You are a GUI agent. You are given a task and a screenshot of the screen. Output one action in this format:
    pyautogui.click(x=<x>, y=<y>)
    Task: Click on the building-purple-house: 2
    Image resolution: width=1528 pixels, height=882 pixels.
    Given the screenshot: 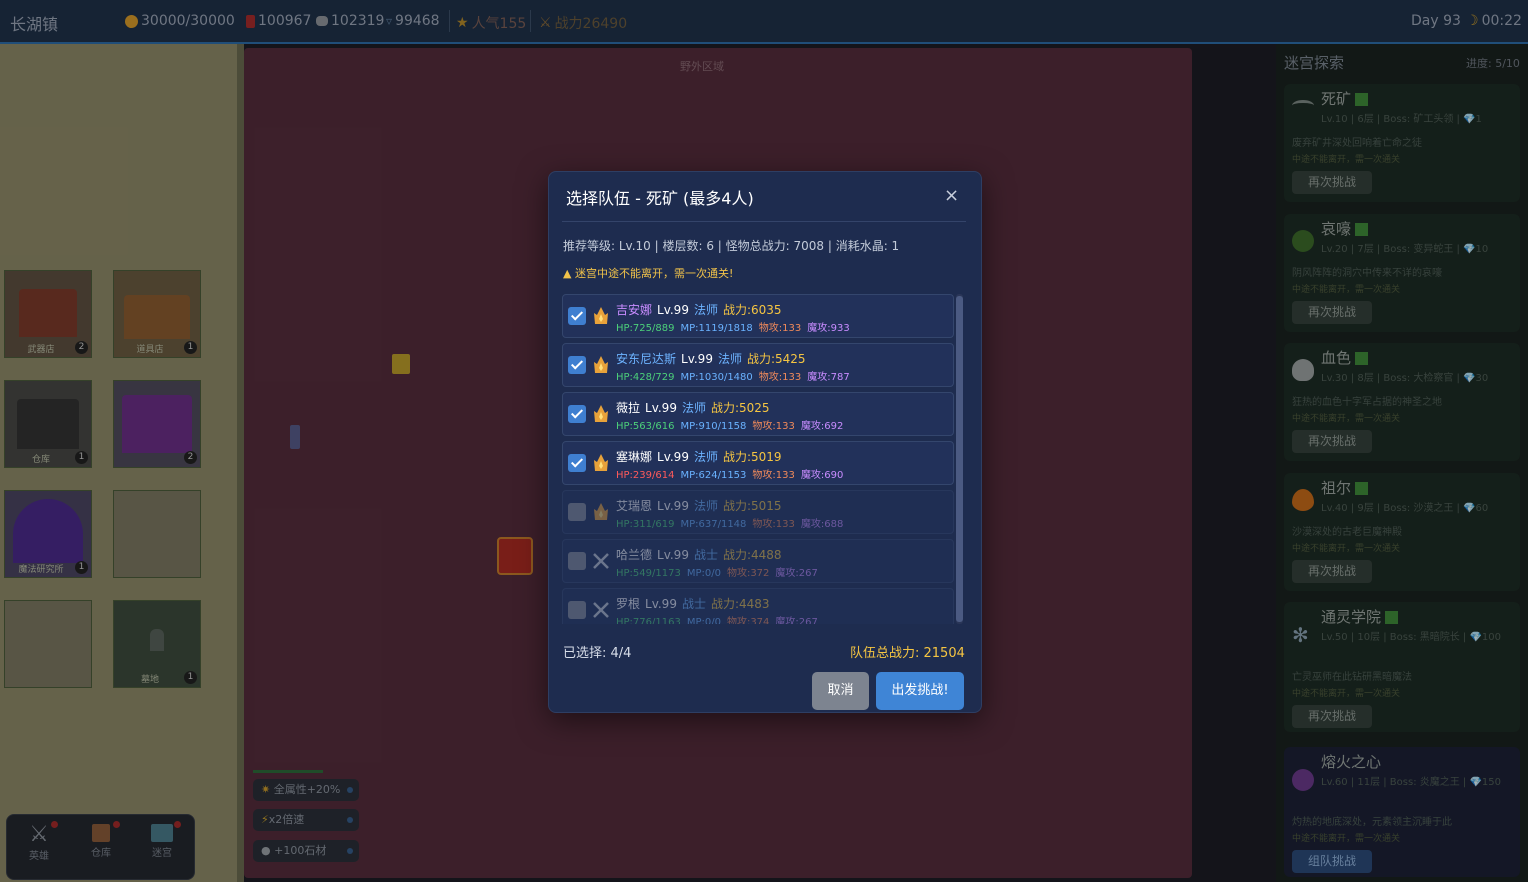 What is the action you would take?
    pyautogui.click(x=157, y=424)
    